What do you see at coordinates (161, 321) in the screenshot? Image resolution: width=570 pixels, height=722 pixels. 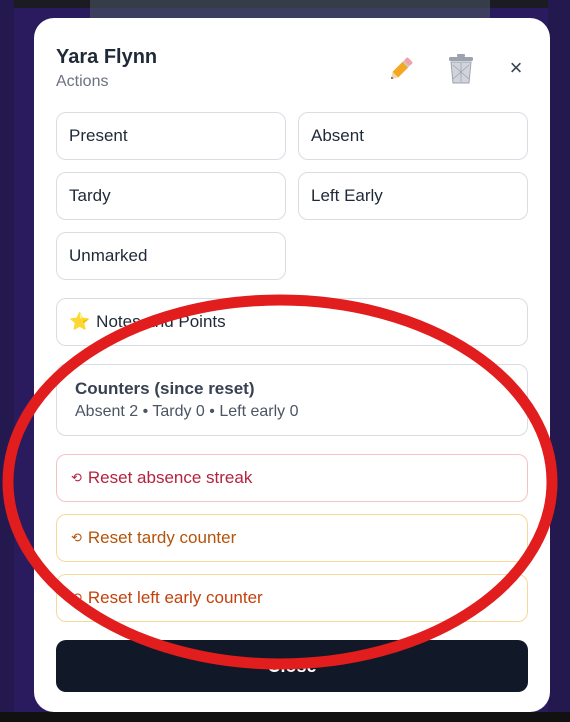 I see `notes-label: Notes and Points` at bounding box center [161, 321].